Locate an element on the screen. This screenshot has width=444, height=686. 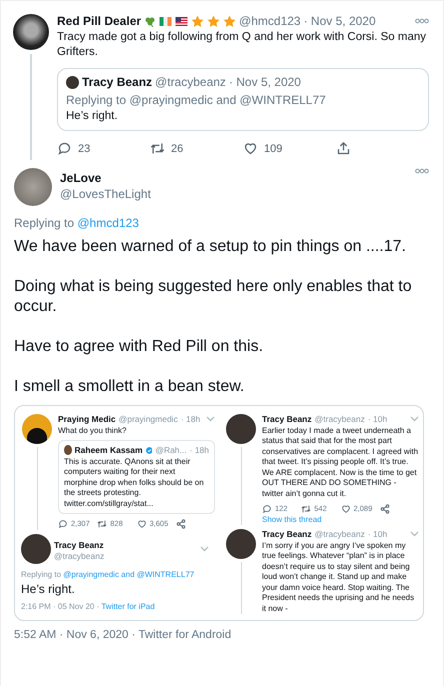
tweet-text: I’m sorry if you are angry I’ve spoken my true feelings. Whatever “plan” is in place doesn’t require us to stay silent and being loud won’t change it. Stand up and make your damn voice heard. Stop waiting. The President needs the uprising and he needs it now - is located at coordinates (339, 577).